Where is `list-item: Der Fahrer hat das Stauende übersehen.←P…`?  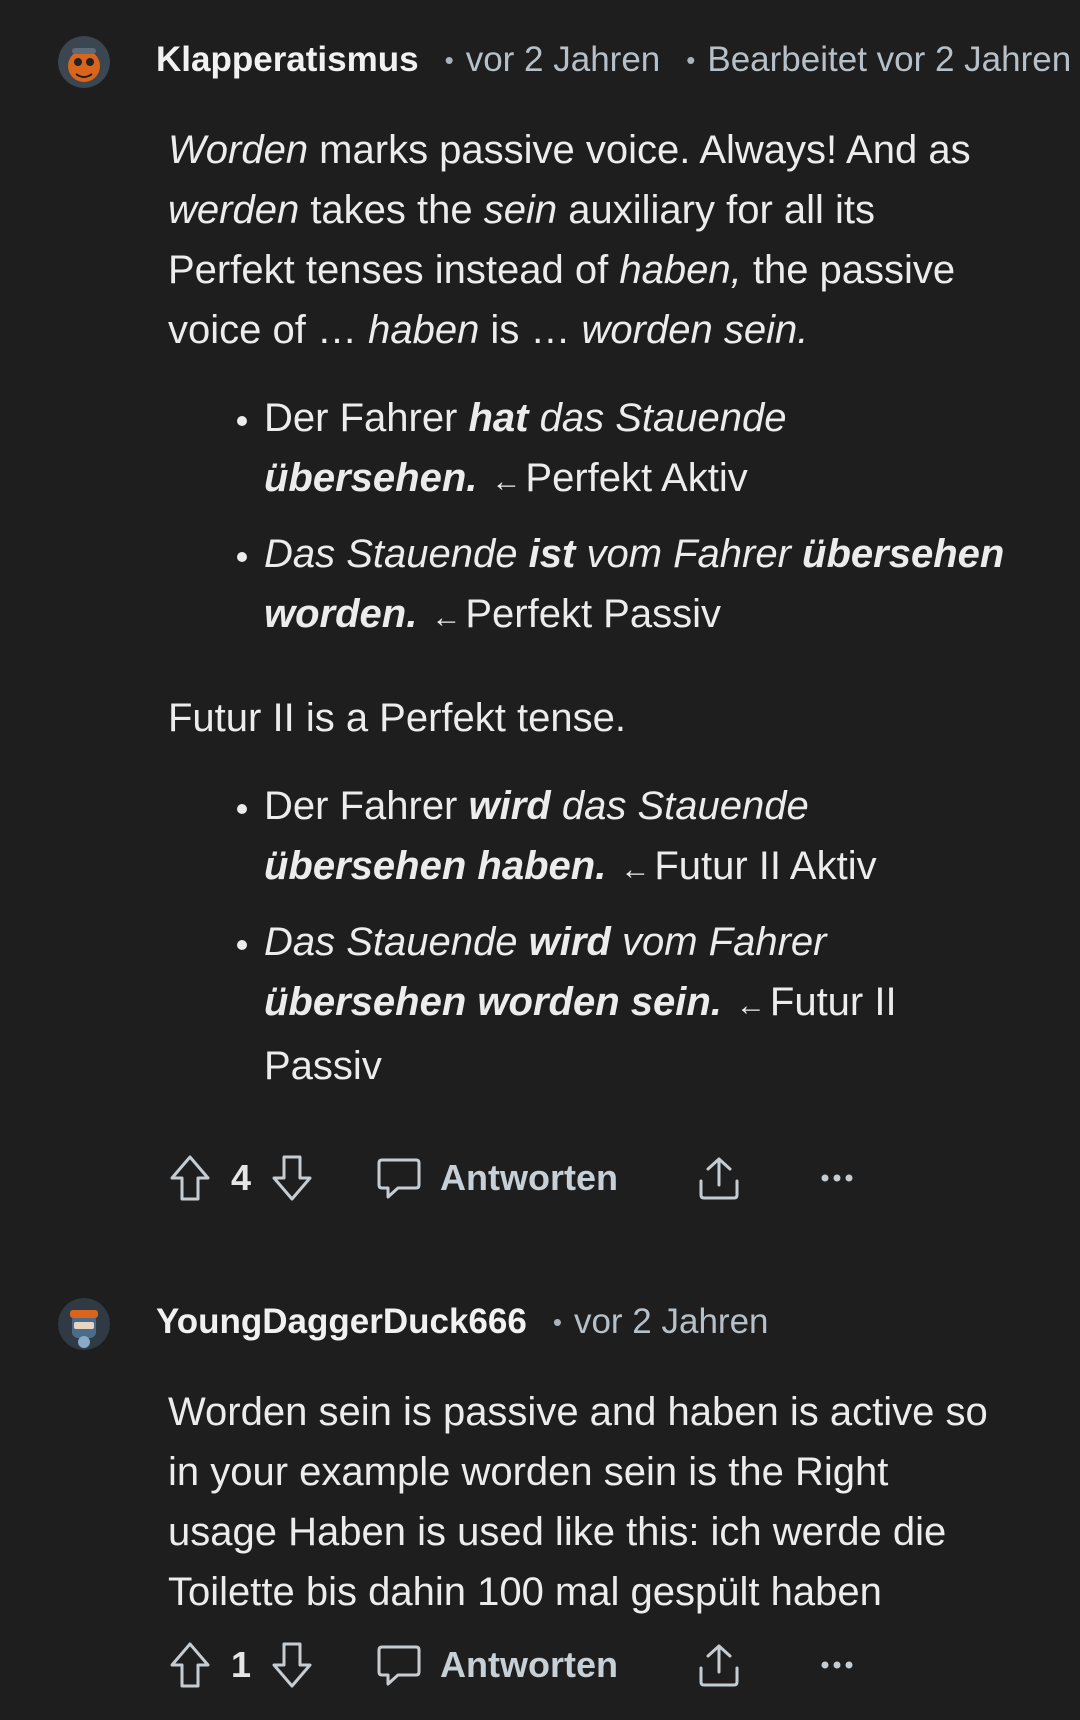
list-item: Der Fahrer hat das Stauende übersehen.←P… is located at coordinates (636, 450).